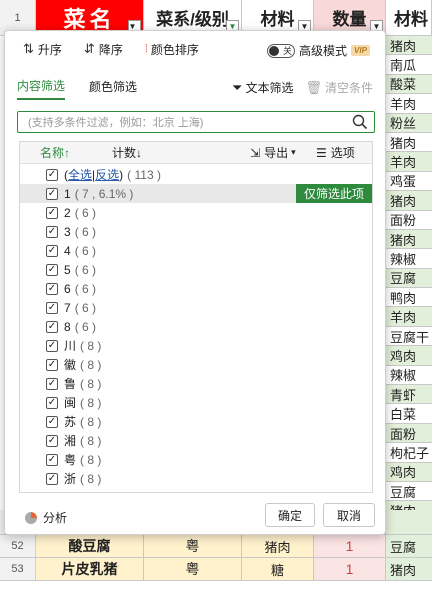 This screenshot has width=432, height=596. Describe the element at coordinates (196, 250) in the screenshot. I see `list-item: ✓ 4( 6 )` at that location.